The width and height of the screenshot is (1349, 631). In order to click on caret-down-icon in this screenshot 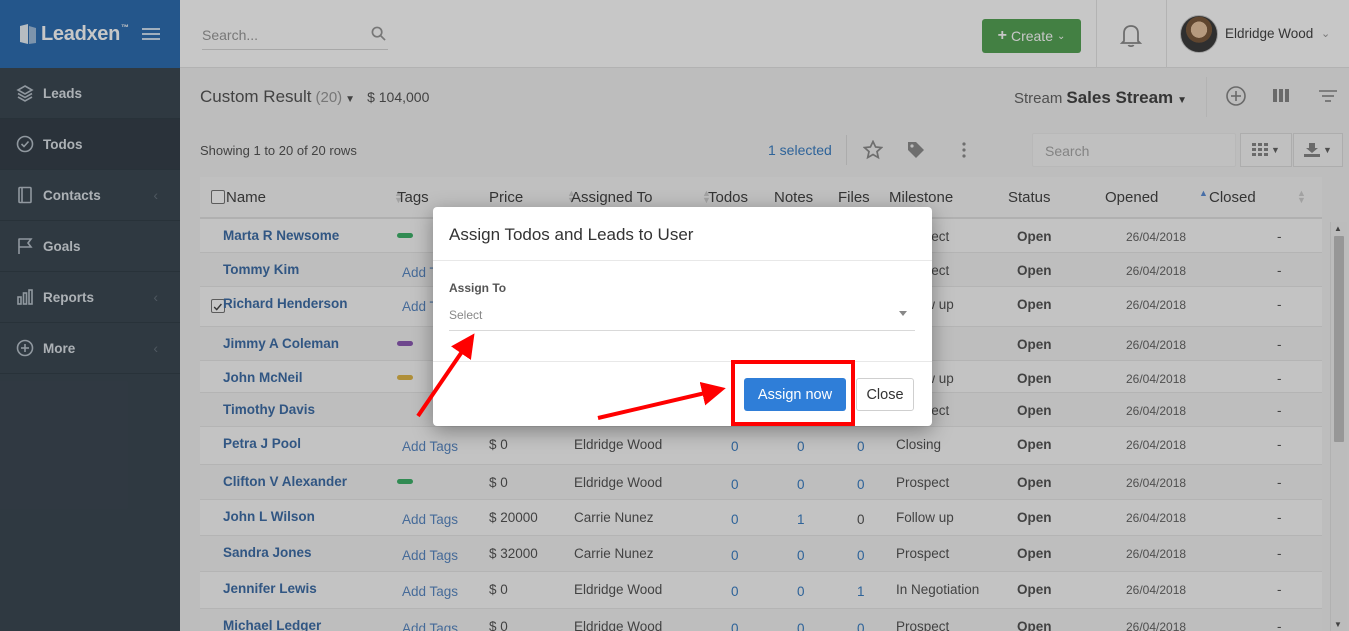, I will do `click(903, 313)`.